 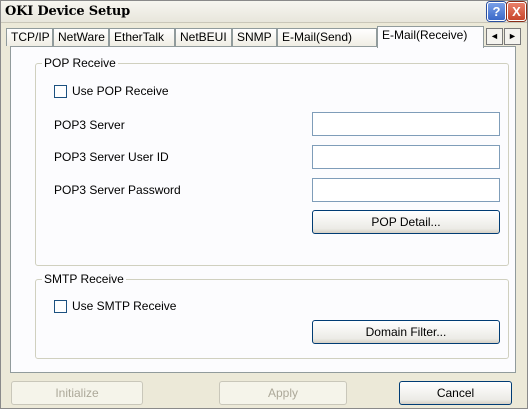 I want to click on pop3-password-input, so click(x=406, y=190).